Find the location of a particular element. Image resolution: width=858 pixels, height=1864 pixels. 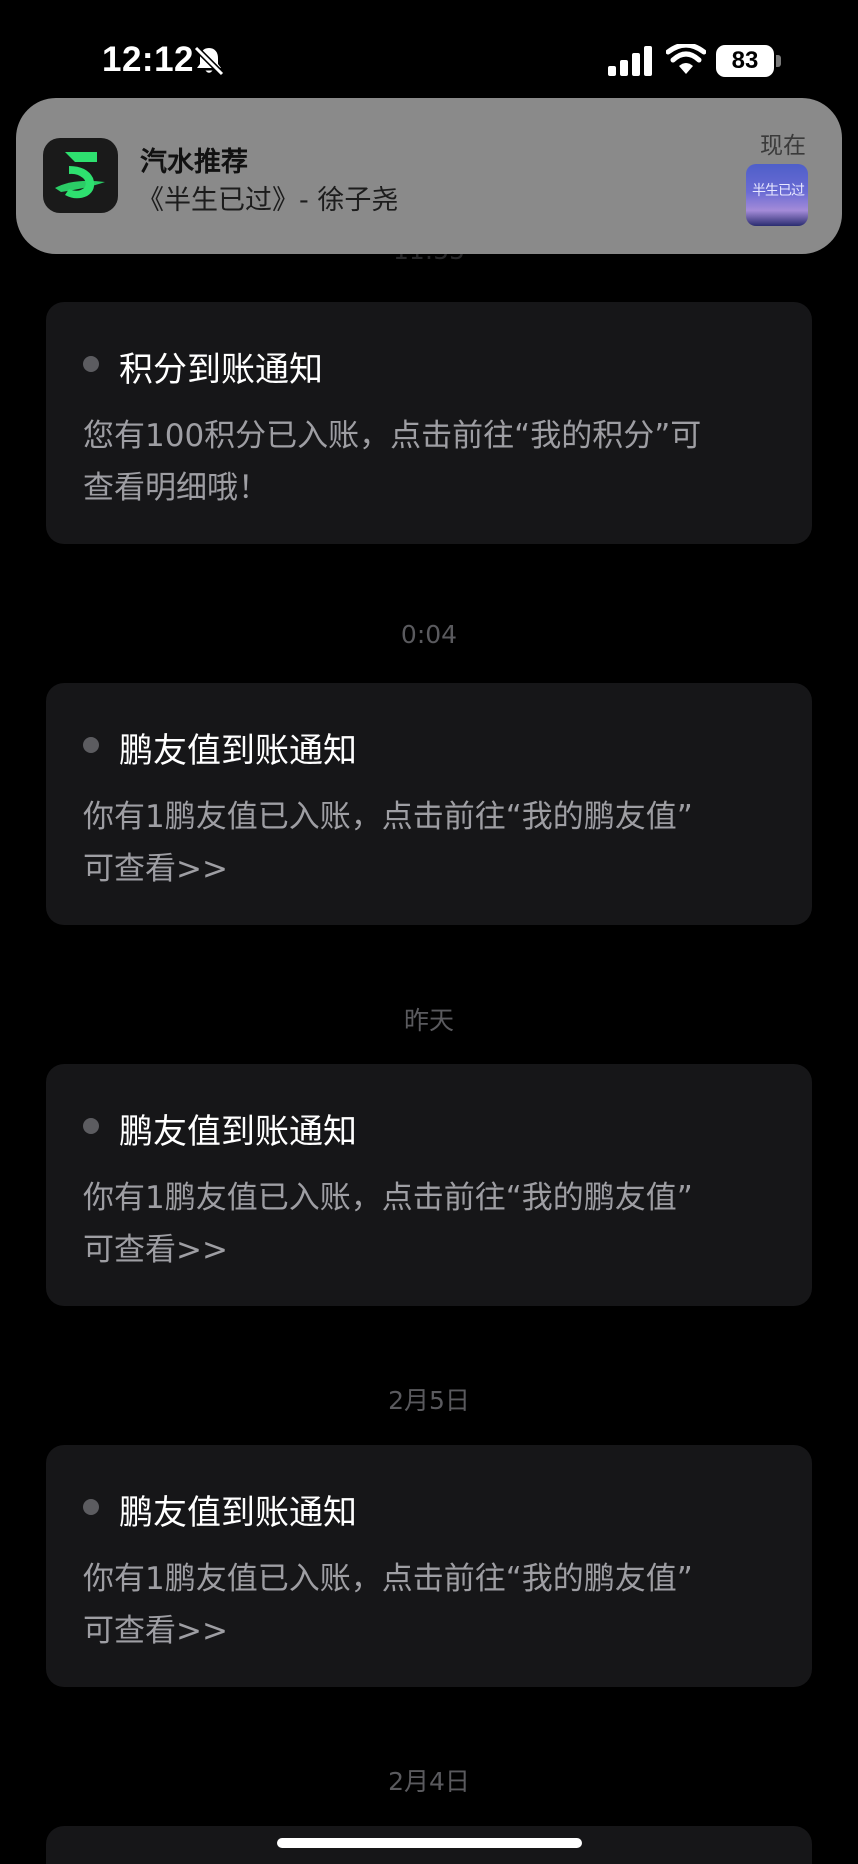

banner-body: 《半生已过》- 徐子尧 is located at coordinates (268, 200).